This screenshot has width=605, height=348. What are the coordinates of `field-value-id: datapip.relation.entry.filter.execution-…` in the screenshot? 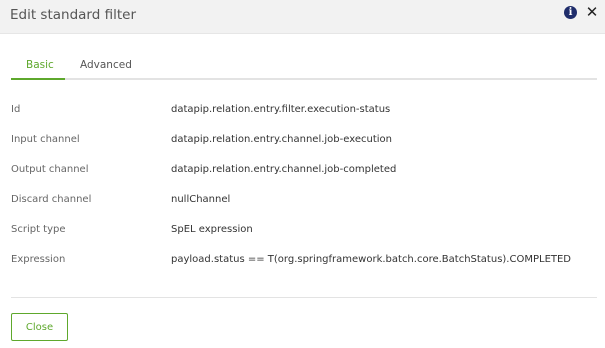 It's located at (281, 109).